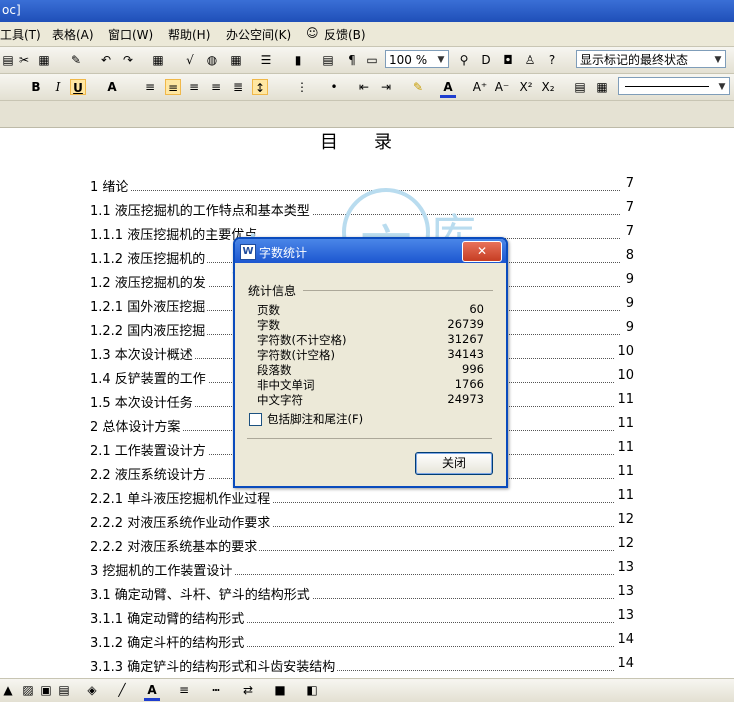 The width and height of the screenshot is (734, 702). Describe the element at coordinates (149, 329) in the screenshot. I see `toc-text: 1.2.2 国内液压挖掘` at that location.